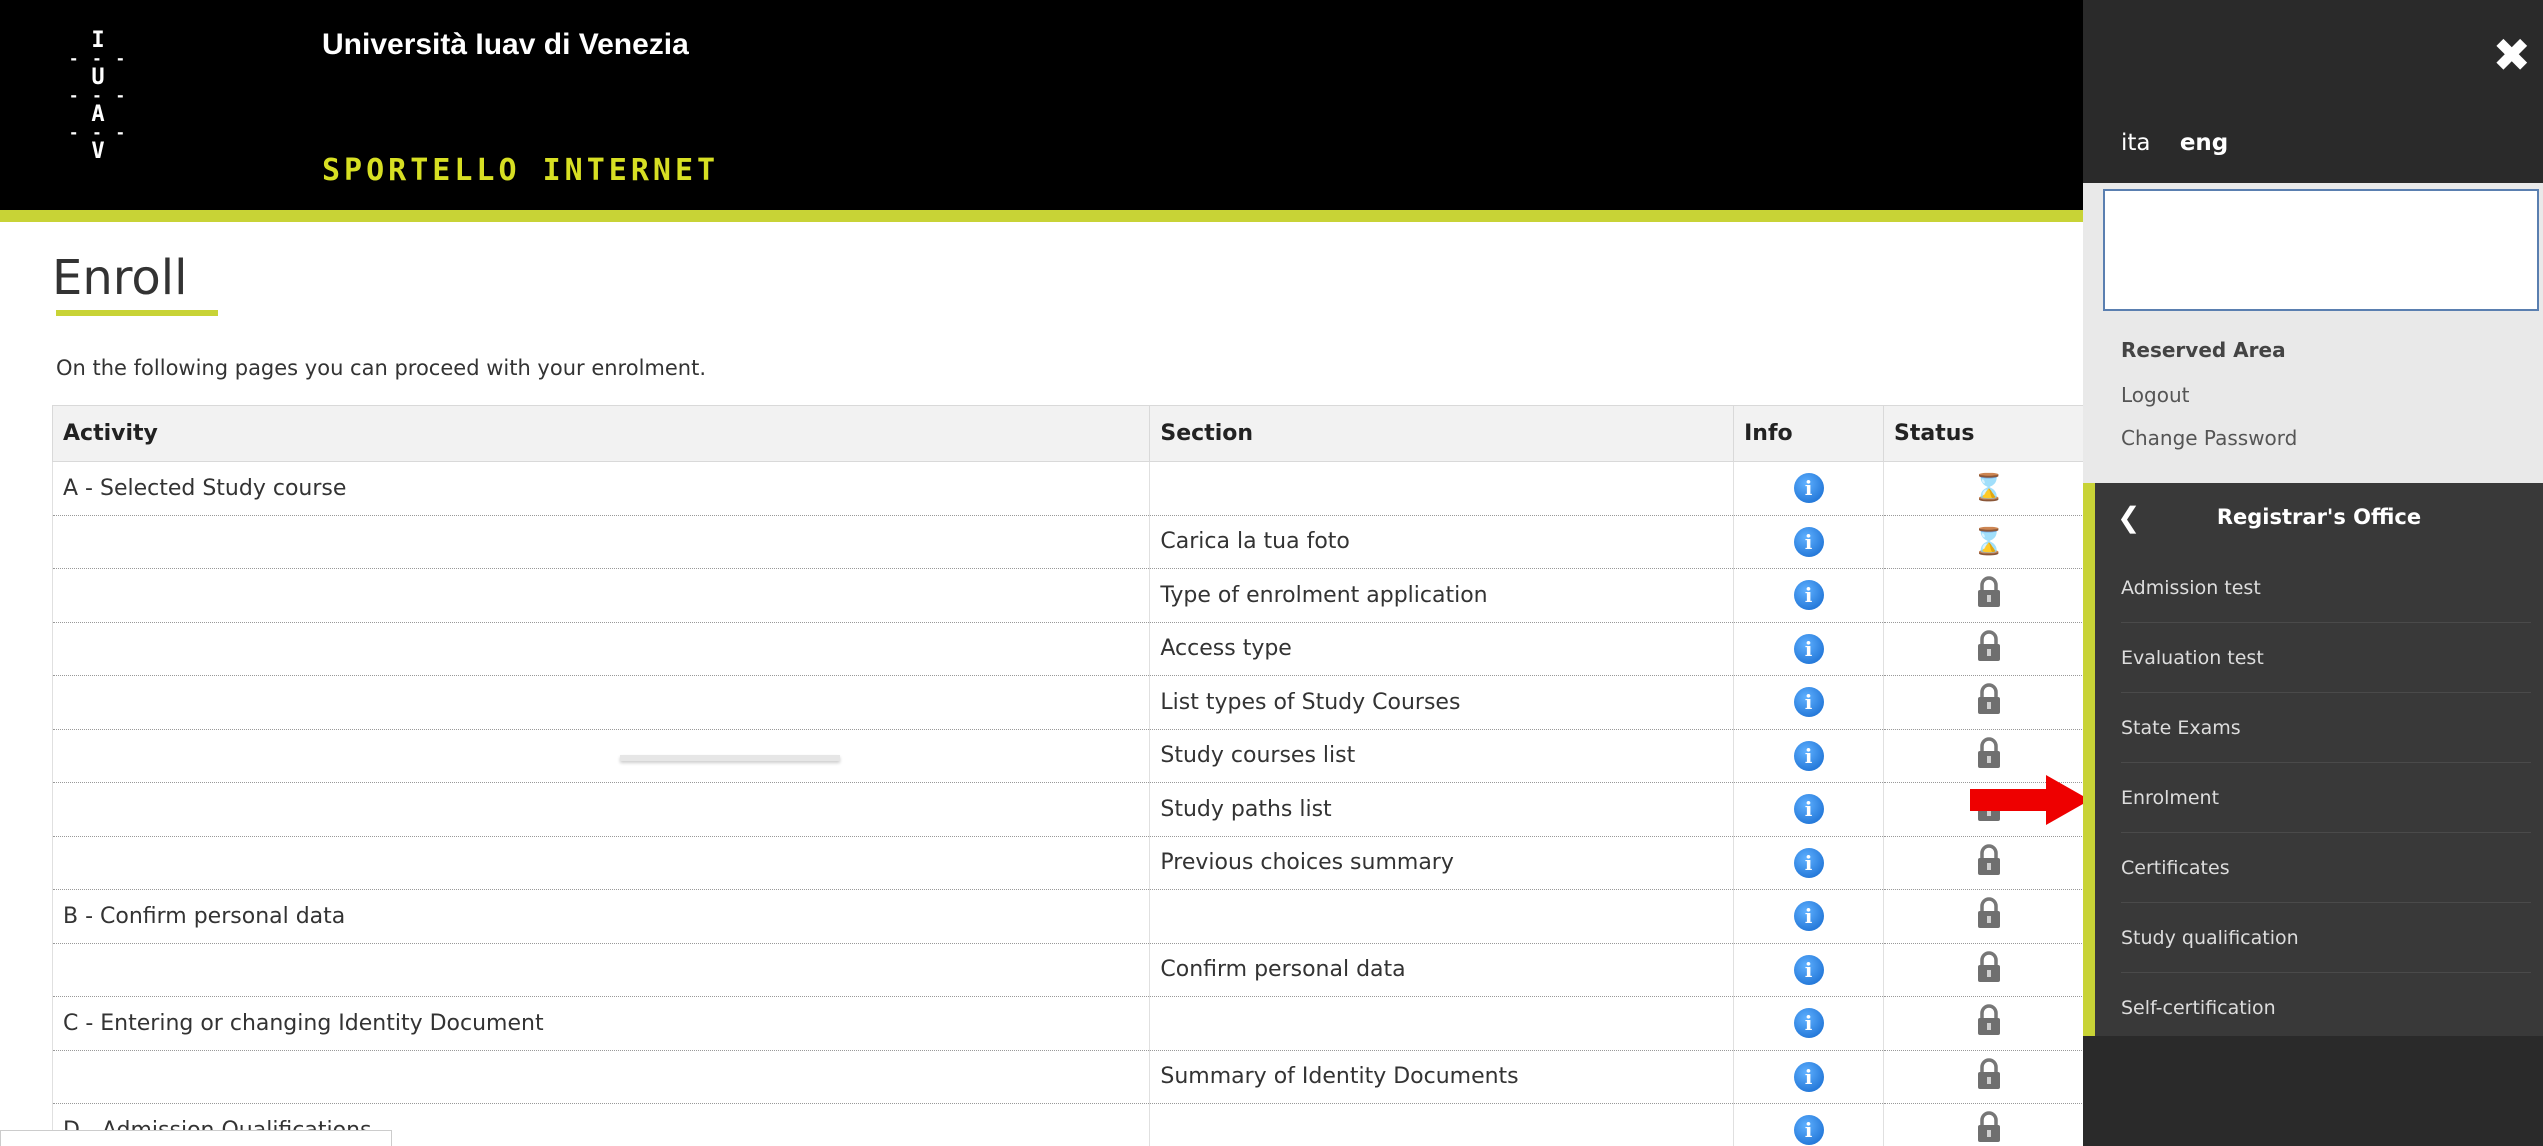 The width and height of the screenshot is (2543, 1146). What do you see at coordinates (1073, 542) in the screenshot?
I see `table-row: Carica la tua foto i ⌛` at bounding box center [1073, 542].